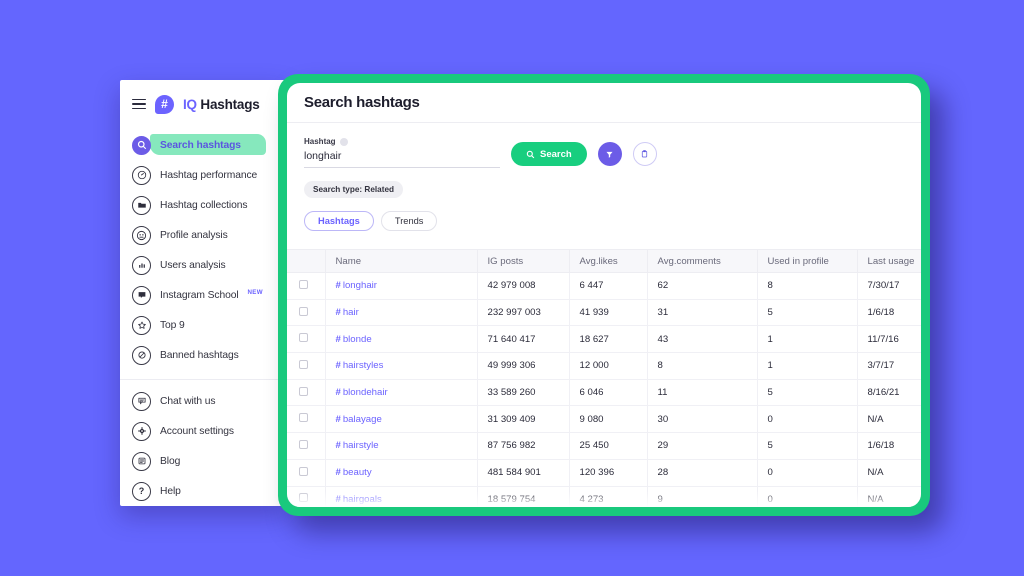  What do you see at coordinates (604, 219) in the screenshot?
I see `result-tabs: Hashtags Trends` at bounding box center [604, 219].